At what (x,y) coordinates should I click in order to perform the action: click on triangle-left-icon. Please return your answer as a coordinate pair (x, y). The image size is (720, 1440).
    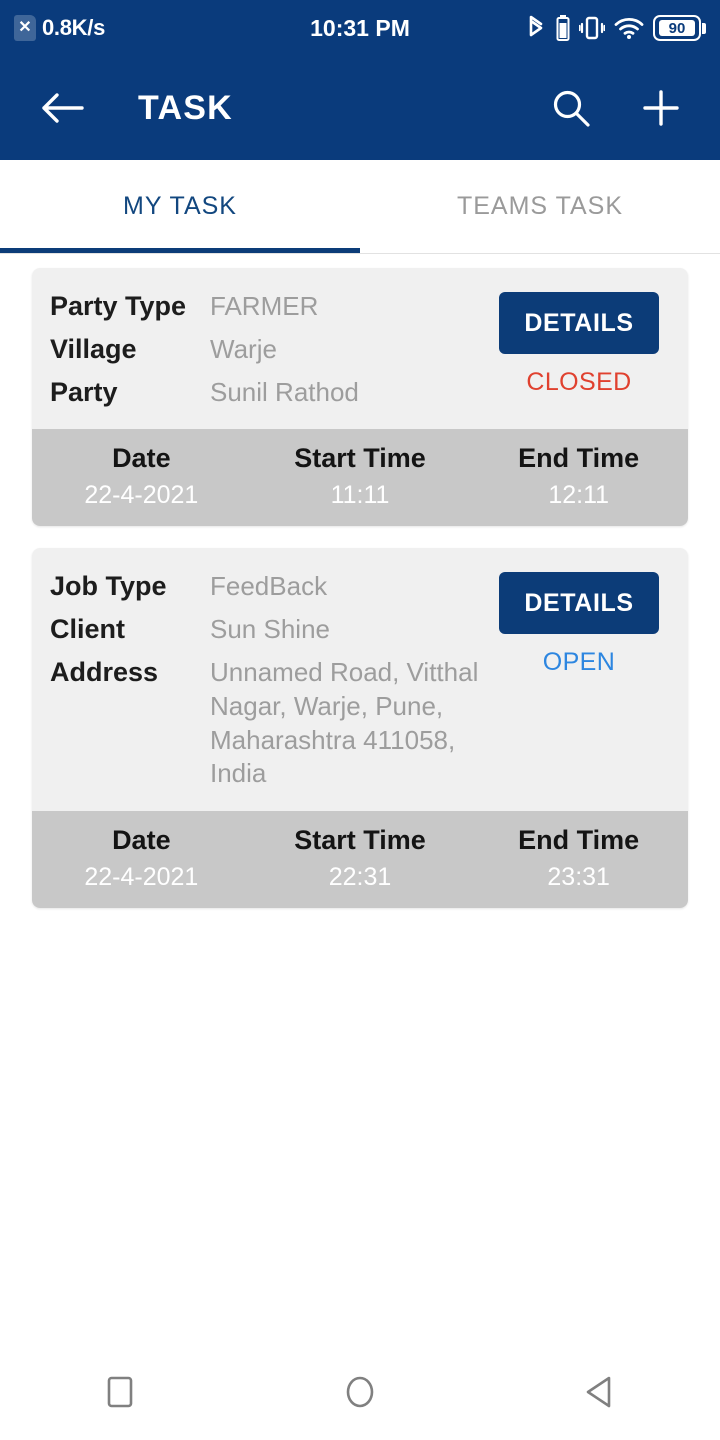
    Looking at the image, I should click on (600, 1392).